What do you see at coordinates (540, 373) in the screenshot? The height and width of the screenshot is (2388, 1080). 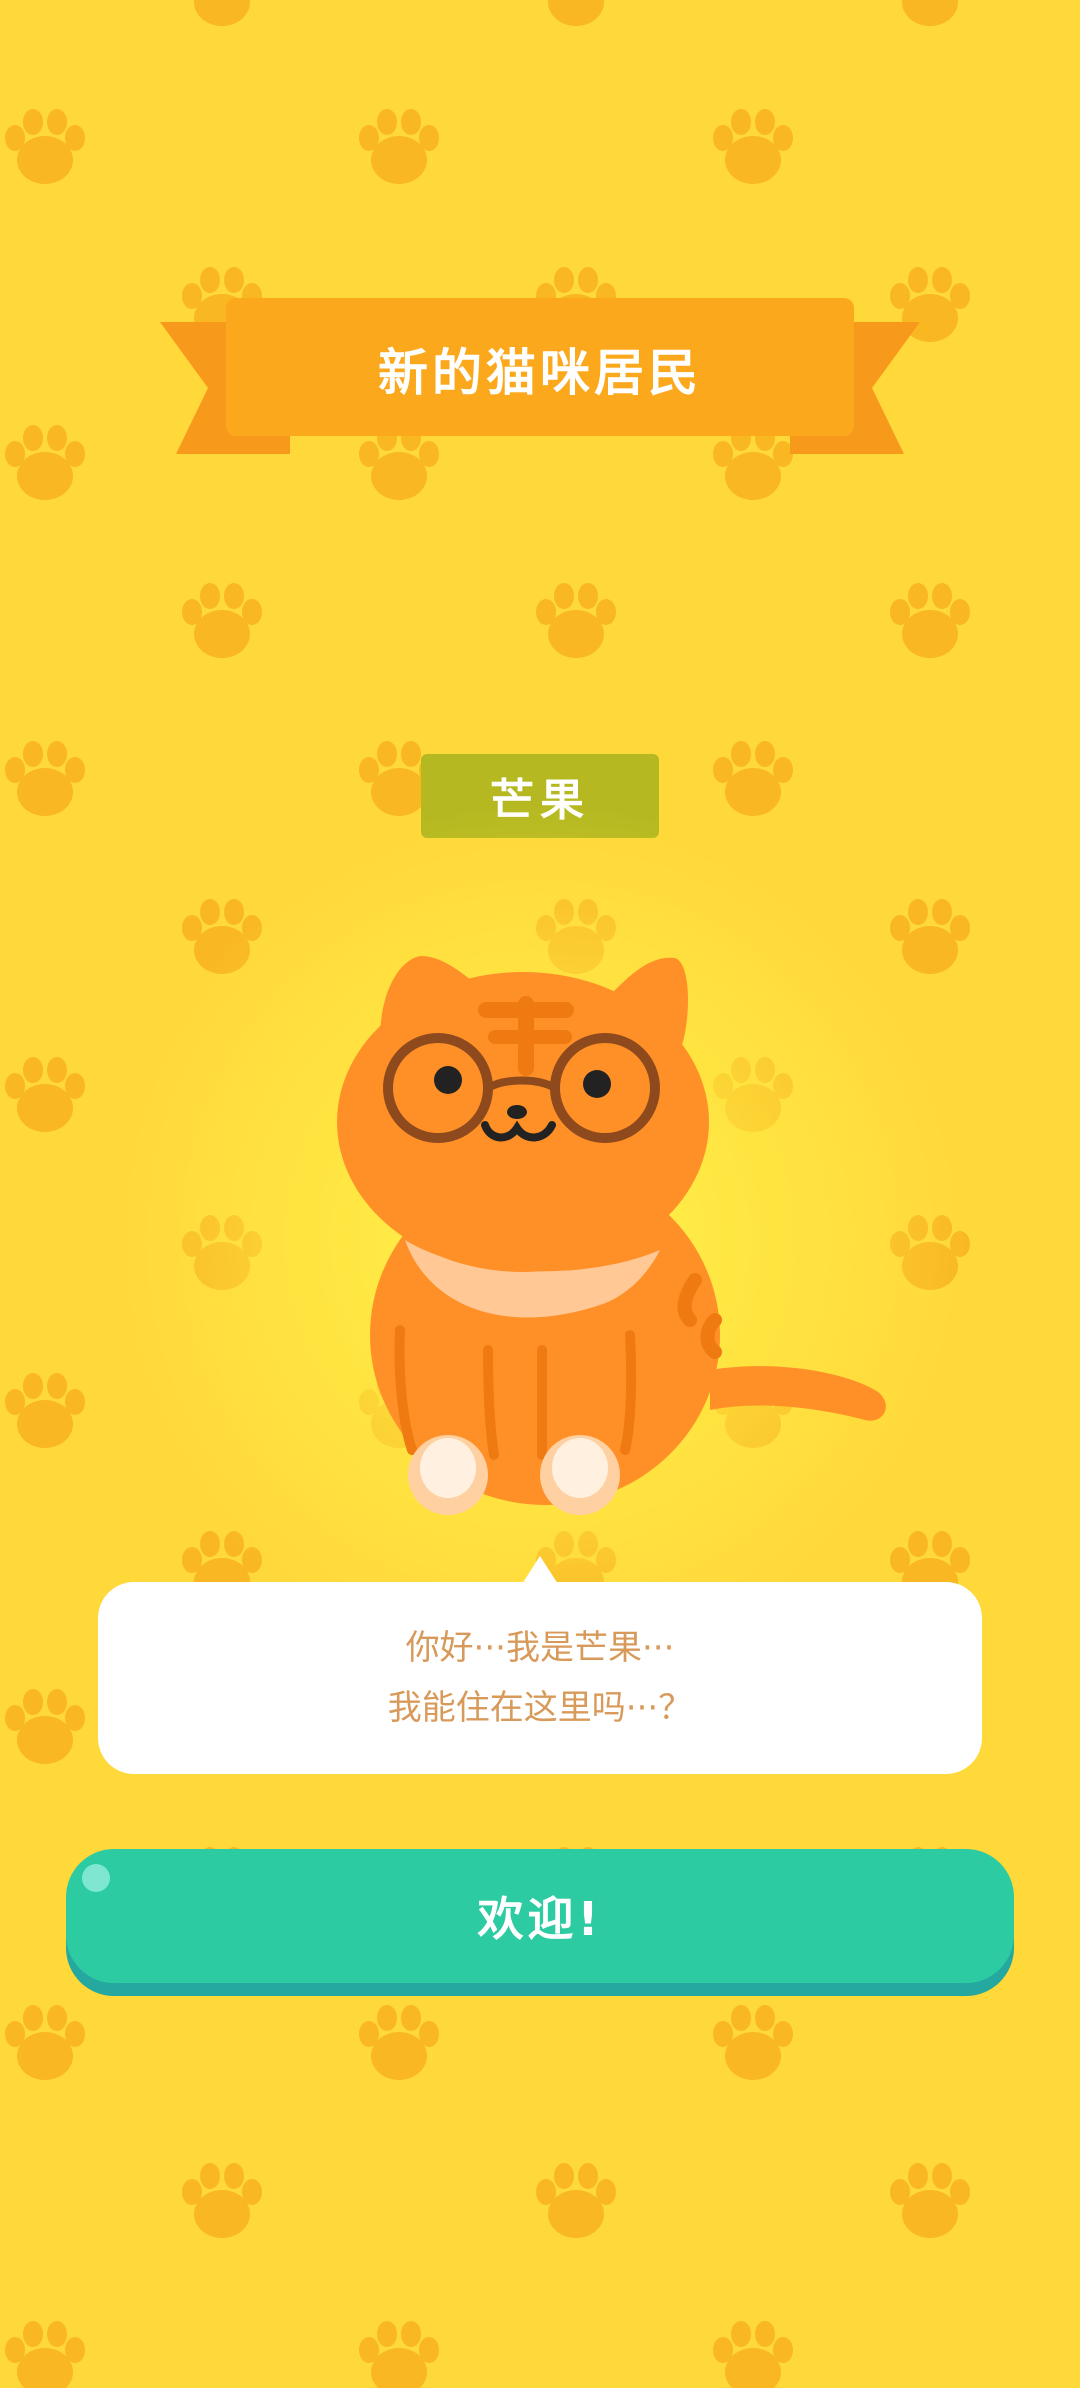 I see `banner-title: 新的猫咪居民` at bounding box center [540, 373].